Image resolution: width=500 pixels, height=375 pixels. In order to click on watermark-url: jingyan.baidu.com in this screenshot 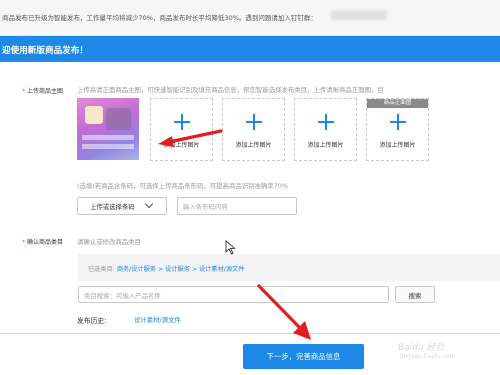, I will do `click(428, 356)`.